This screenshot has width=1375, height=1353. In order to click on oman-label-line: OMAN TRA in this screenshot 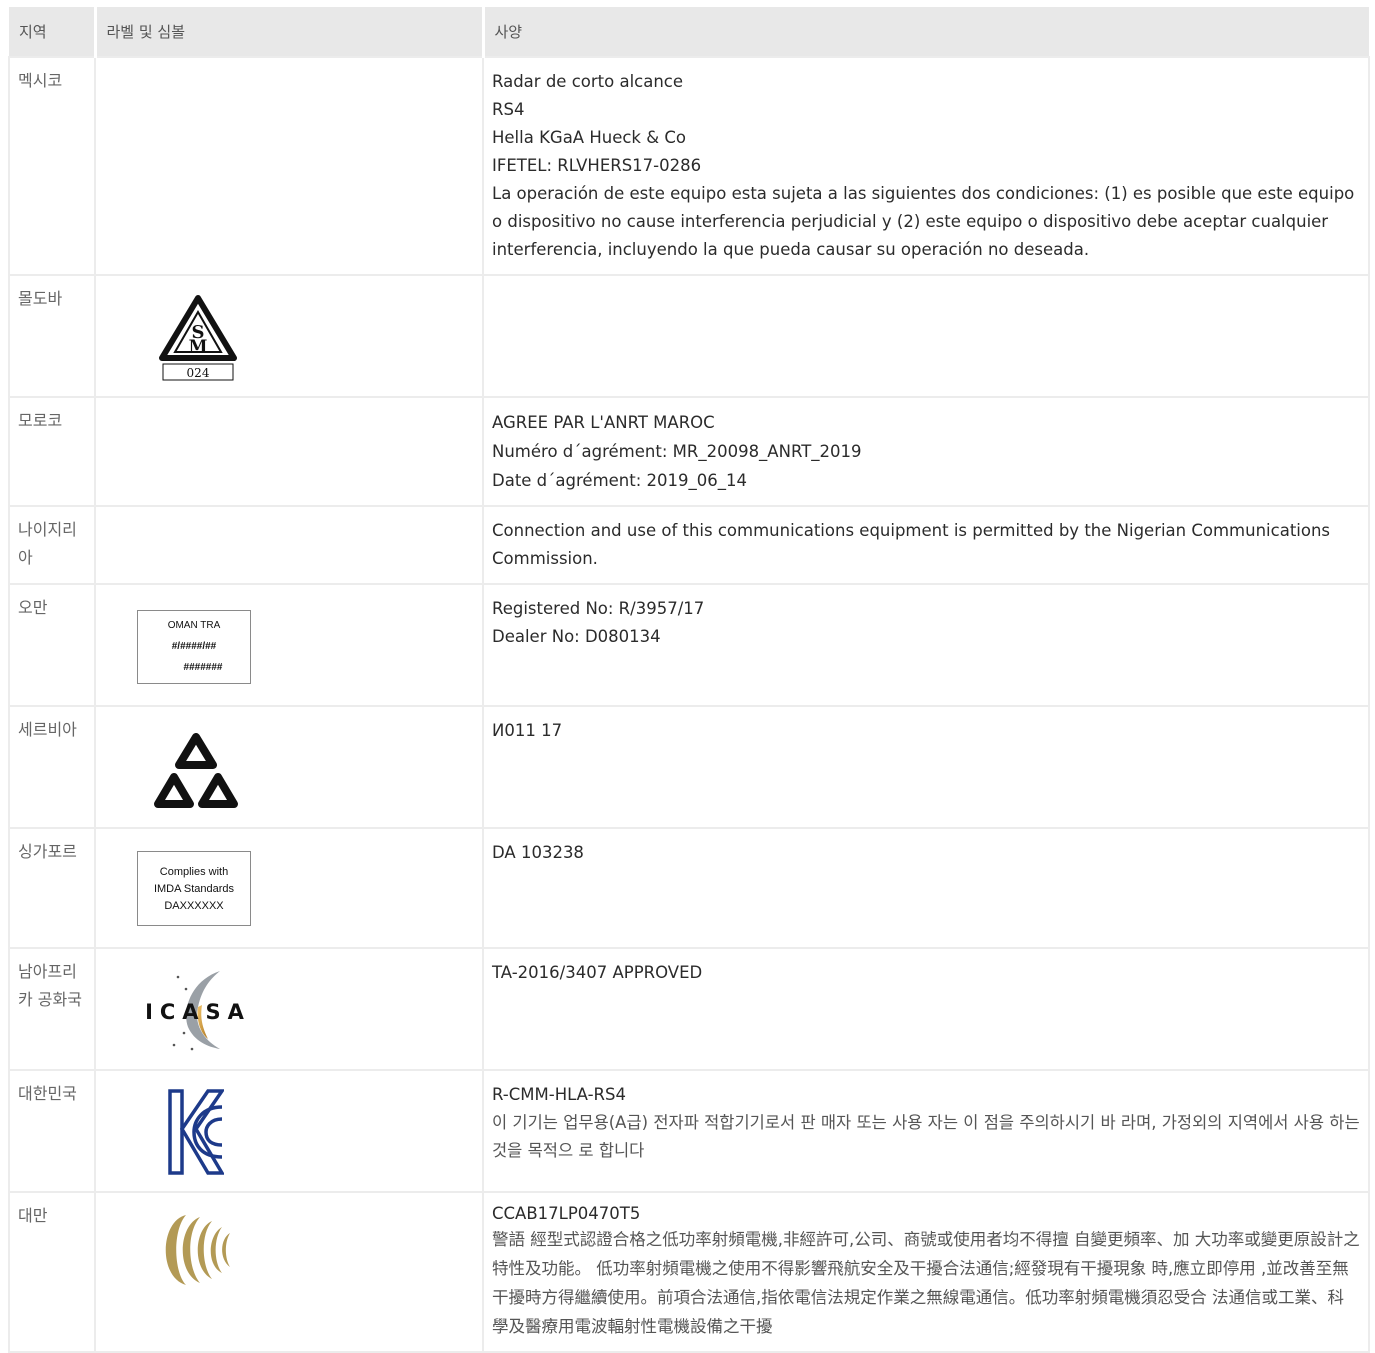, I will do `click(194, 625)`.